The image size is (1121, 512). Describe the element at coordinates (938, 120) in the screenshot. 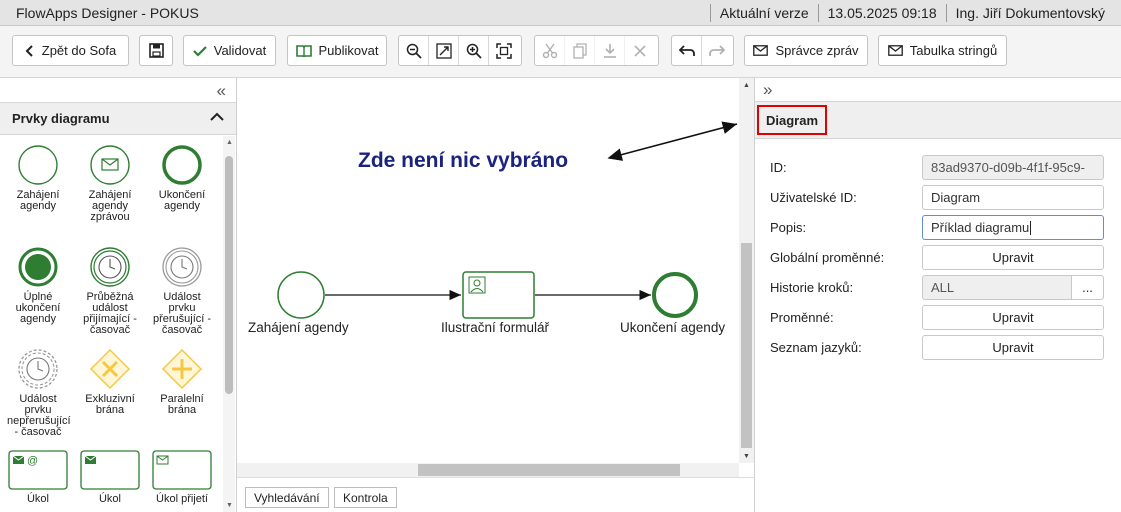

I see `properties-header: Diagram` at that location.